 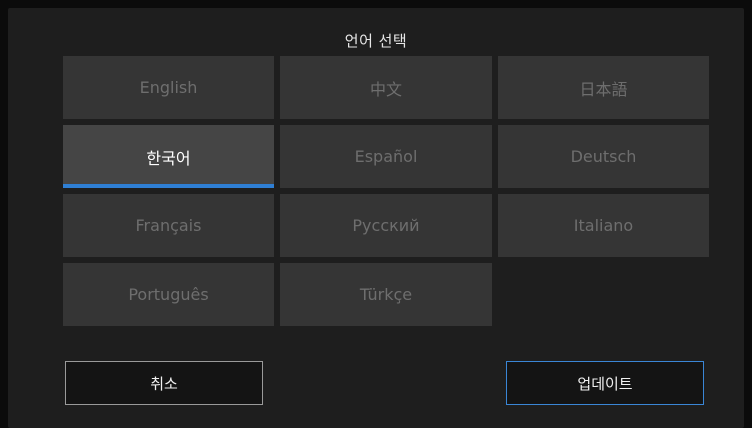 I want to click on update-button: 업데이트, so click(x=605, y=383).